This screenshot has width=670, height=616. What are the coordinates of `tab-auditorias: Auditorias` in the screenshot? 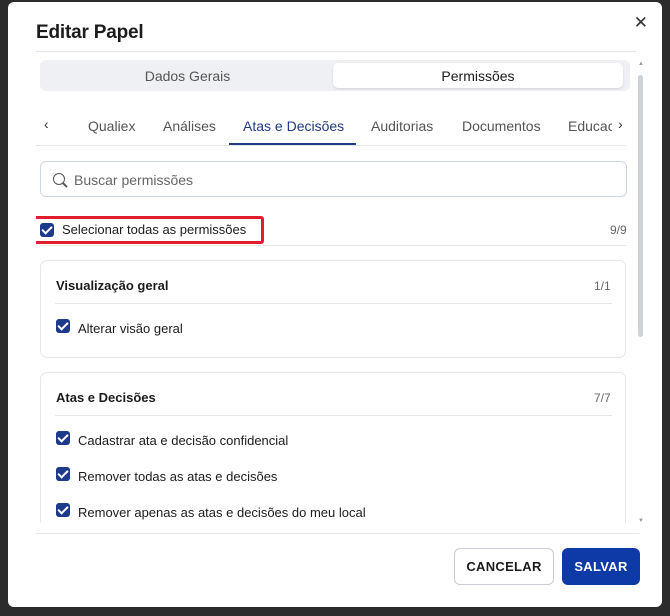 It's located at (402, 126).